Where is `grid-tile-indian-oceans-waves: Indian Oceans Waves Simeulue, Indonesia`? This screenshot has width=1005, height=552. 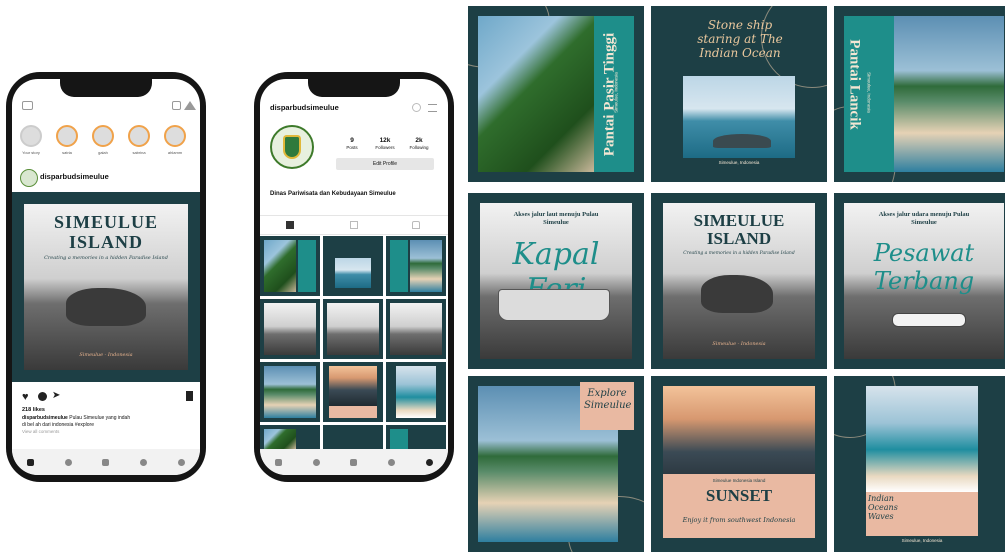 grid-tile-indian-oceans-waves: Indian Oceans Waves Simeulue, Indonesia is located at coordinates (919, 464).